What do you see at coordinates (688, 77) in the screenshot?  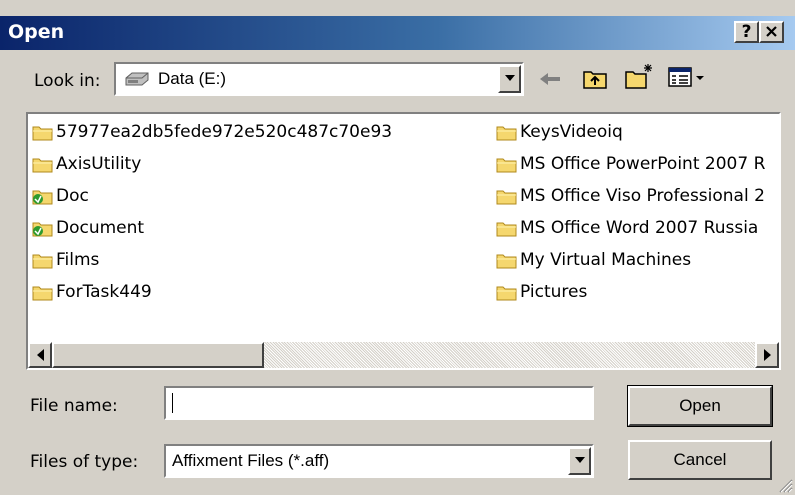 I see `view-menu-icon` at bounding box center [688, 77].